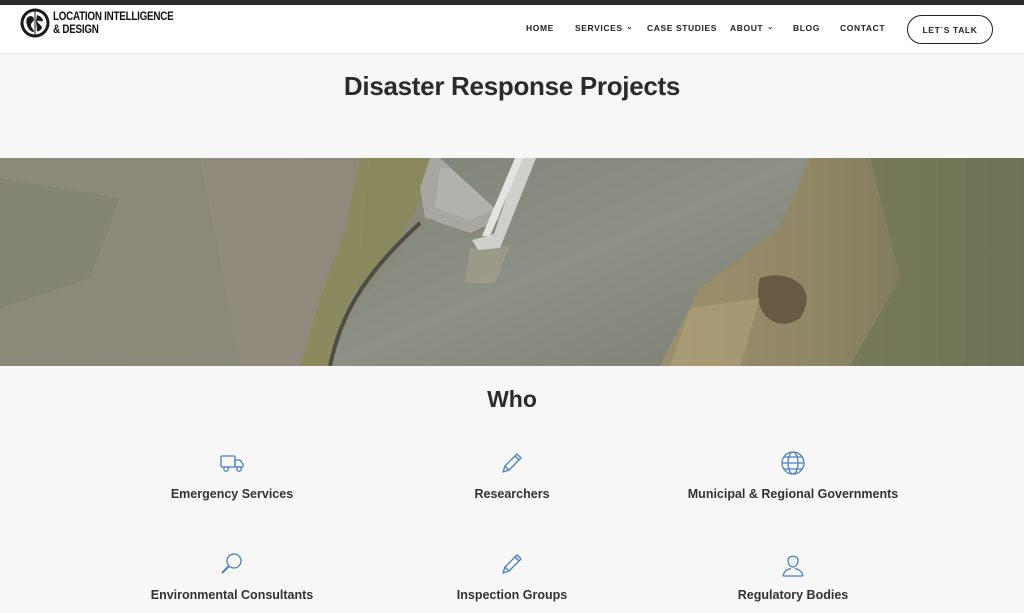 The height and width of the screenshot is (613, 1024). What do you see at coordinates (232, 595) in the screenshot?
I see `who-item-label: Environmental Consultants` at bounding box center [232, 595].